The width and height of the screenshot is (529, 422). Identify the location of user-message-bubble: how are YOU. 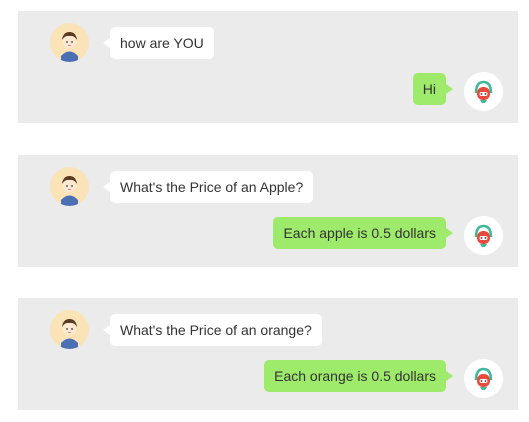
(158, 43).